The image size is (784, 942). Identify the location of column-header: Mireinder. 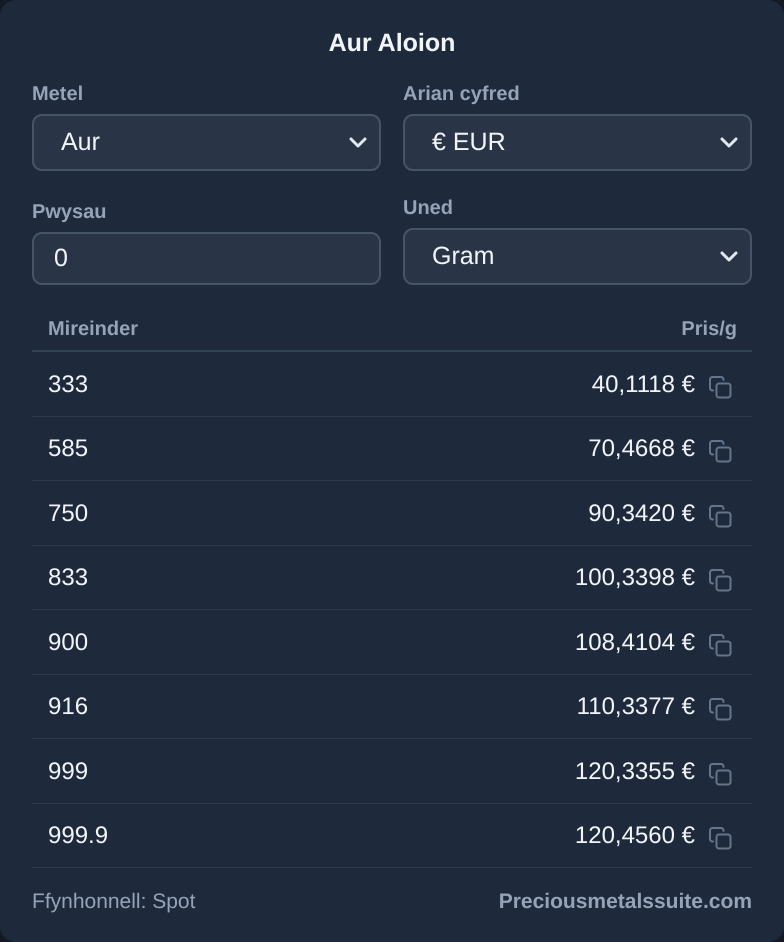
(93, 329).